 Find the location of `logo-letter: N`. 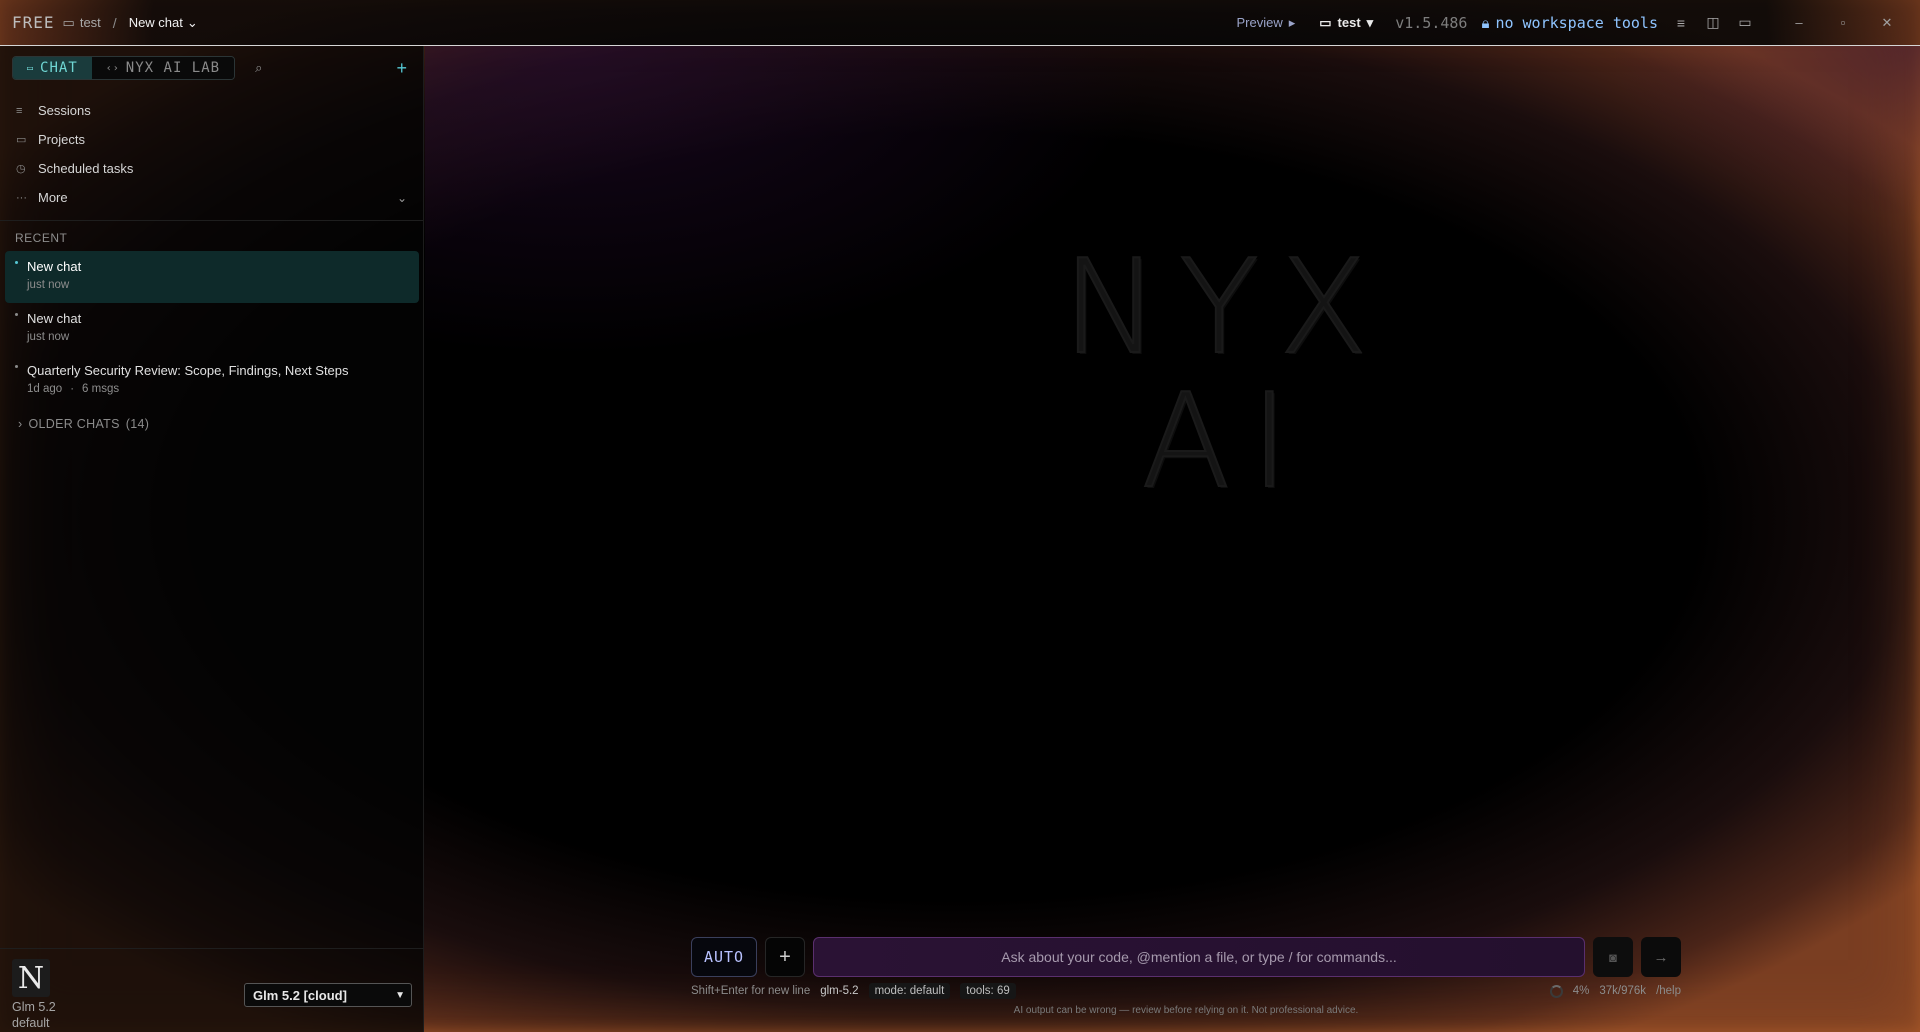

logo-letter: N is located at coordinates (31, 978).